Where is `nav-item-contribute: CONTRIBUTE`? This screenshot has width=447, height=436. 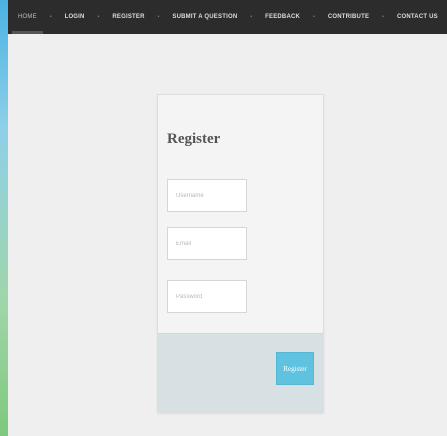 nav-item-contribute: CONTRIBUTE is located at coordinates (348, 17).